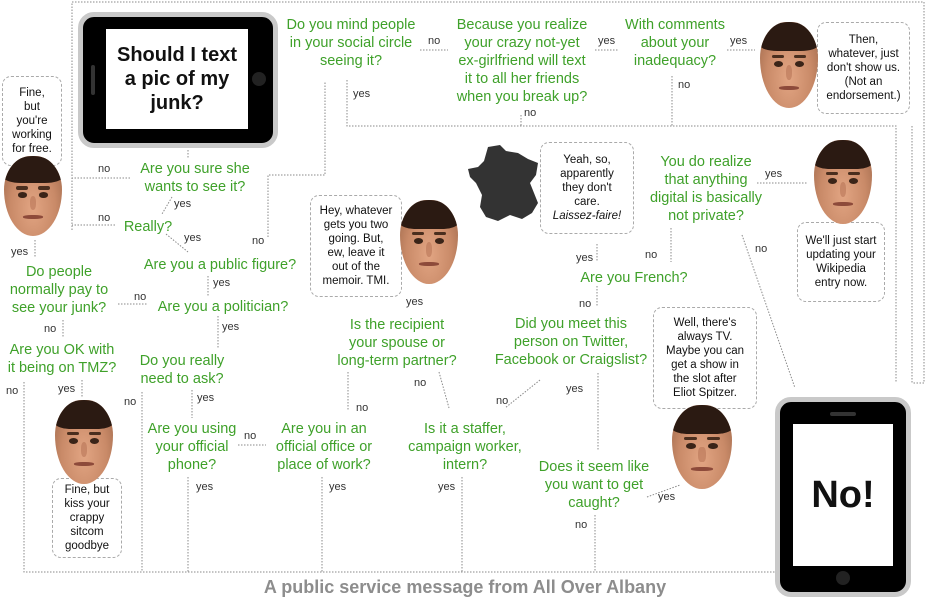 Image resolution: width=930 pixels, height=605 pixels. Describe the element at coordinates (675, 43) in the screenshot. I see `question-comments: With comments about your inadequacy?` at that location.